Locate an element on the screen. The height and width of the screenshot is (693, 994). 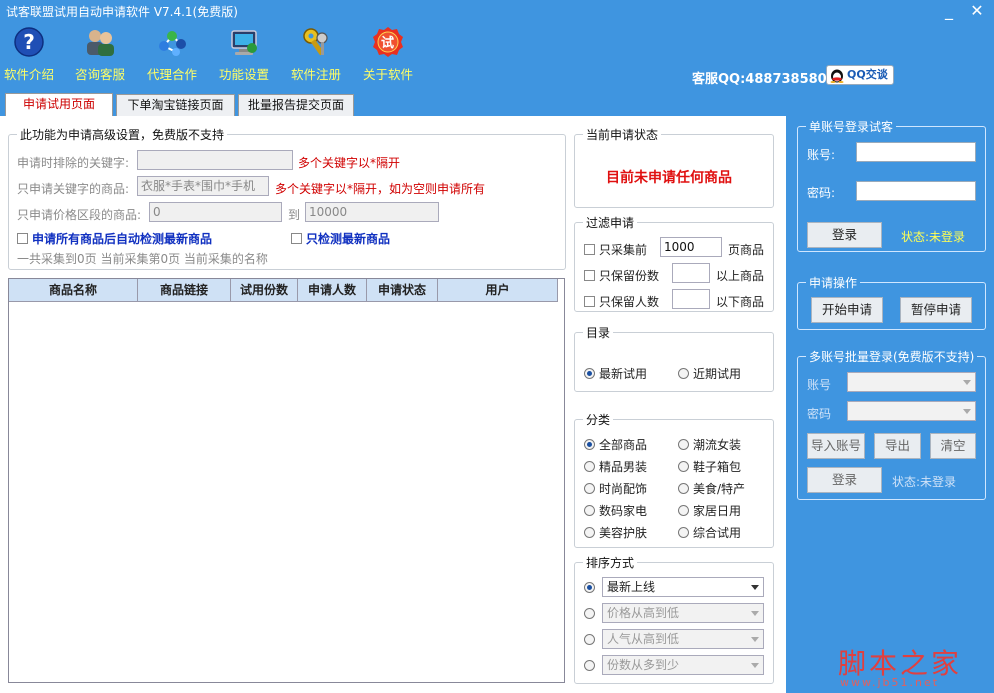
category-option: 全部商品 is located at coordinates (615, 444).